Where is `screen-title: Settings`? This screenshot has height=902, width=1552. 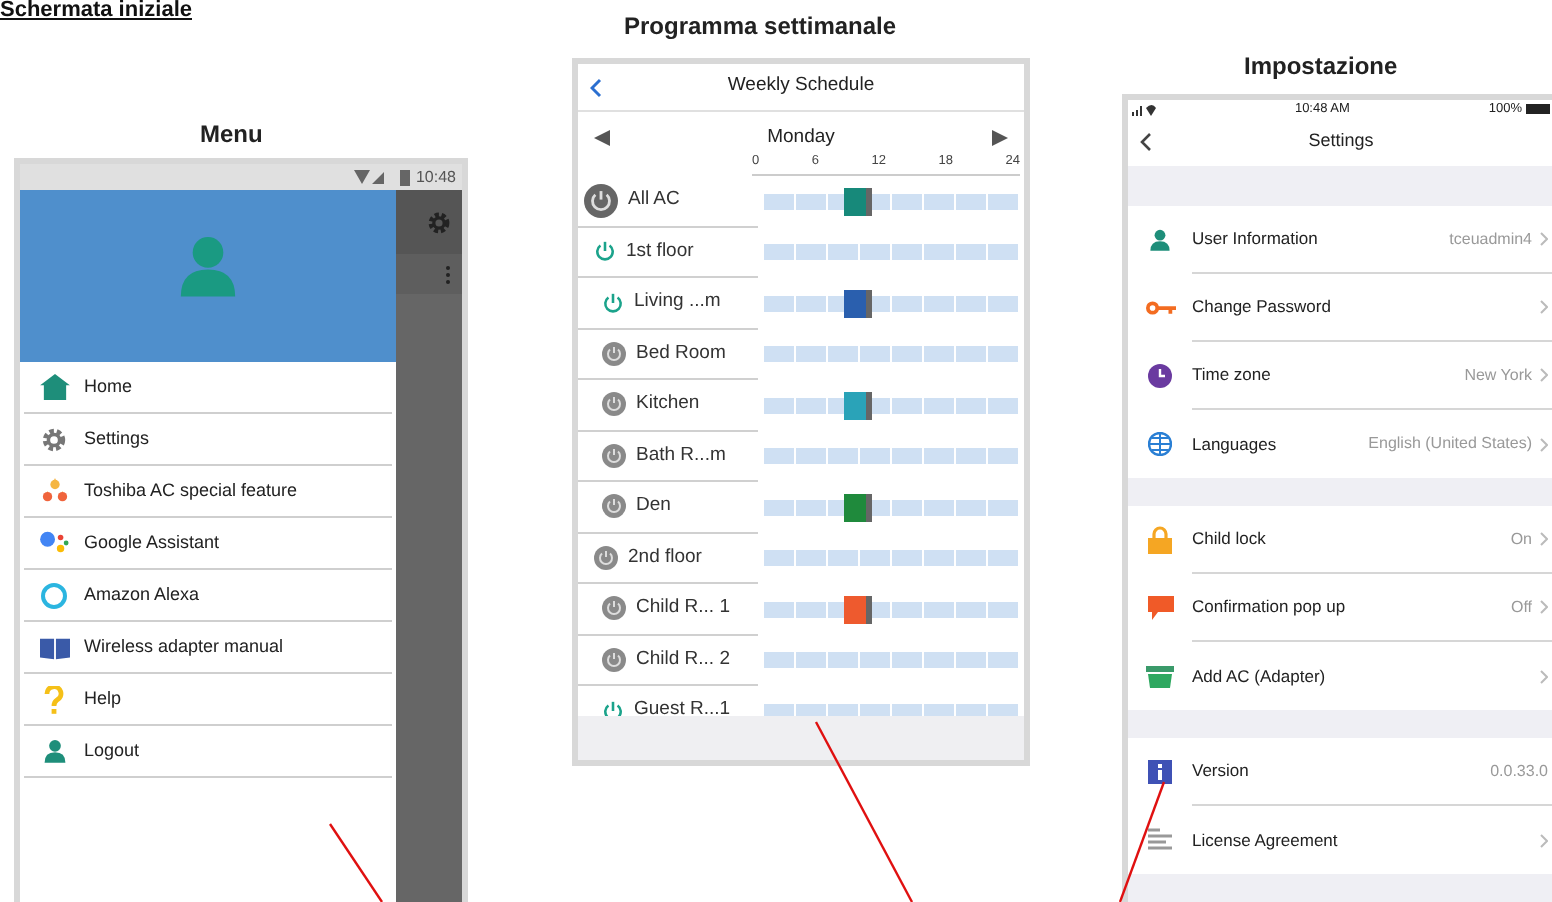
screen-title: Settings is located at coordinates (1341, 141).